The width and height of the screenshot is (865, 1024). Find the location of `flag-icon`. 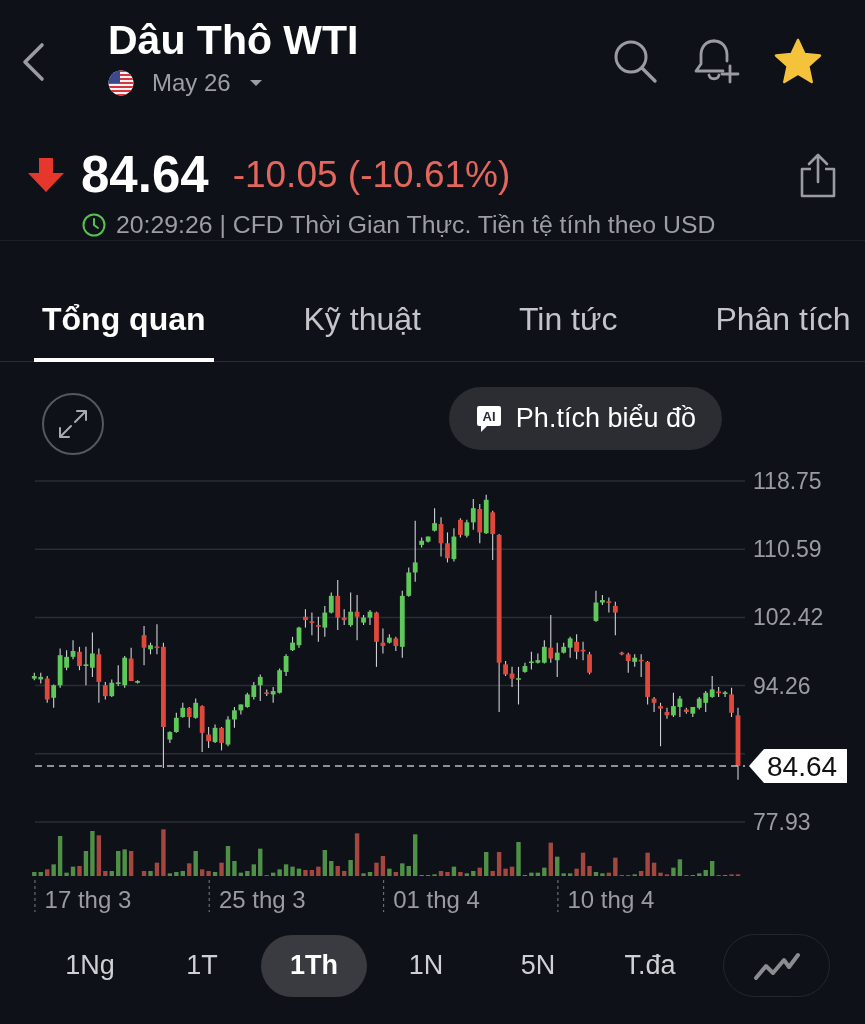

flag-icon is located at coordinates (121, 83).